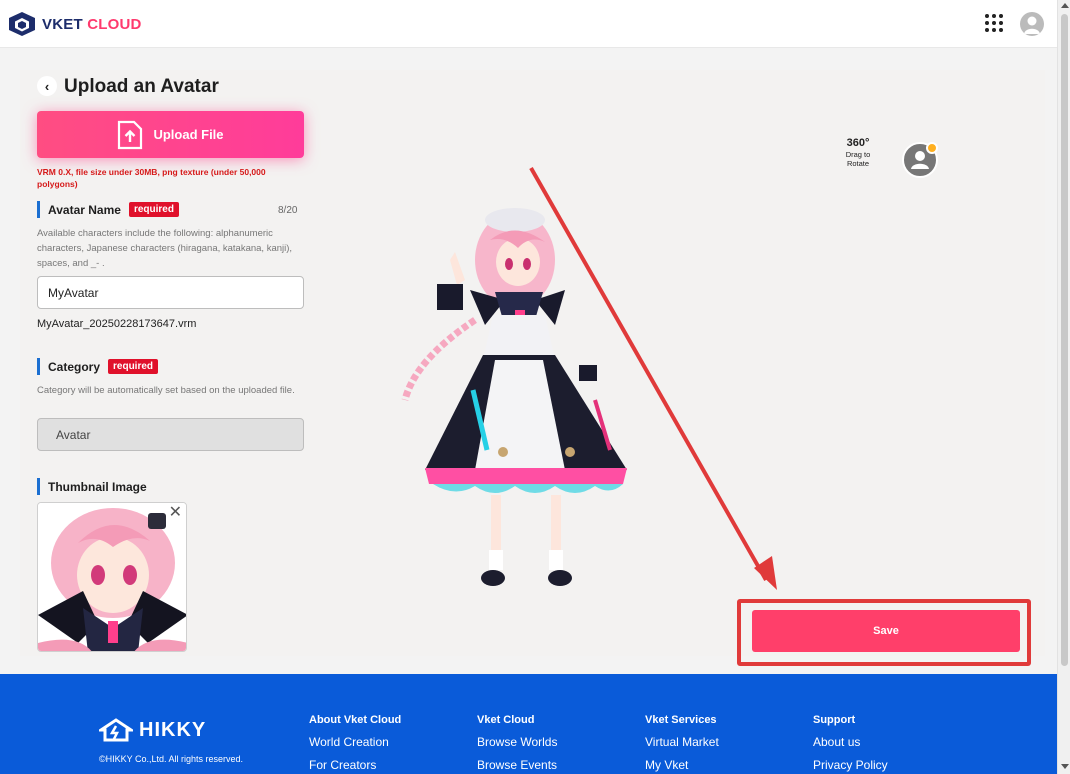  What do you see at coordinates (920, 160) in the screenshot?
I see `avatar-view-toggle` at bounding box center [920, 160].